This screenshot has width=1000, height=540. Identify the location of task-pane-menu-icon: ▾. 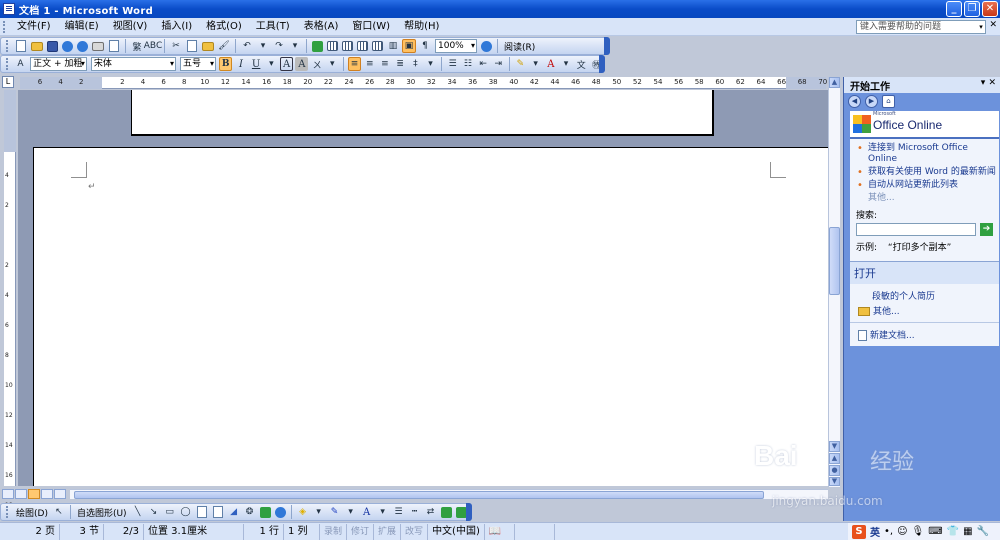
(983, 83).